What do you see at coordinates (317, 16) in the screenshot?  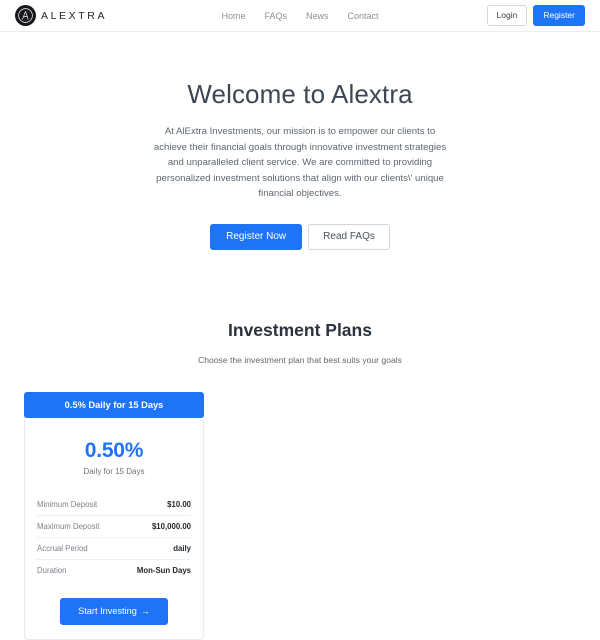 I see `nav-item-news: News` at bounding box center [317, 16].